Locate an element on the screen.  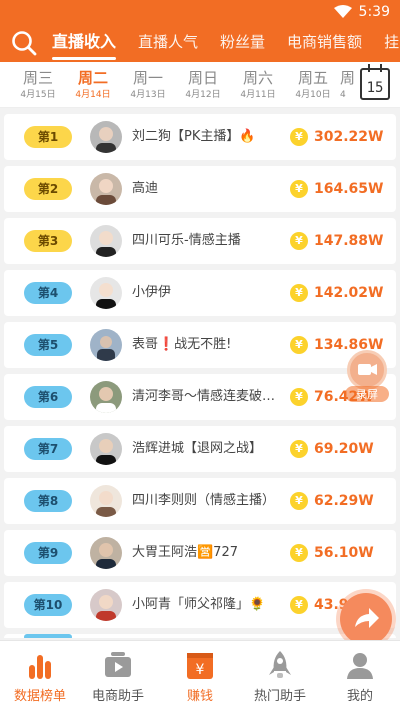
day-item: 周六 4月11日 is located at coordinates (258, 85).